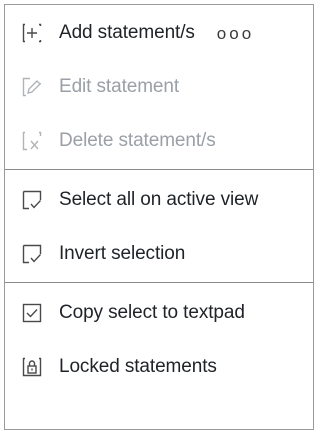 This screenshot has width=320, height=434. What do you see at coordinates (32, 87) in the screenshot?
I see `edit-statement-icon` at bounding box center [32, 87].